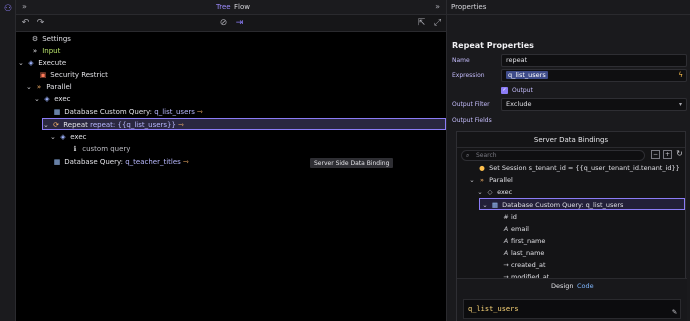  I want to click on tree-node-exec: ⌄ ◈ exec, so click(52, 99).